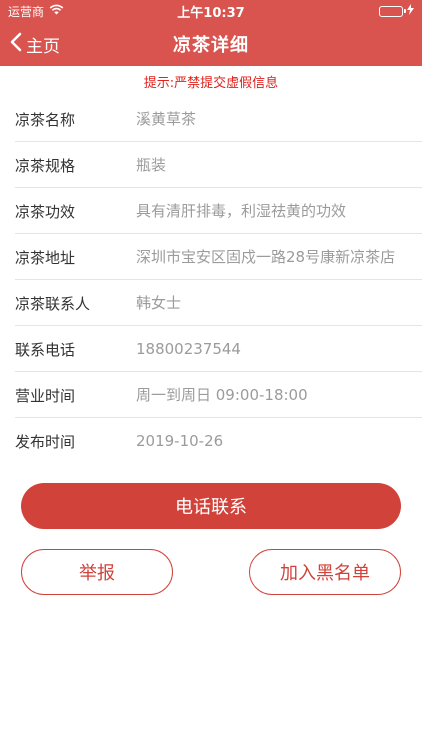 The image size is (422, 750). Describe the element at coordinates (56, 11) in the screenshot. I see `wifi-icon` at that location.